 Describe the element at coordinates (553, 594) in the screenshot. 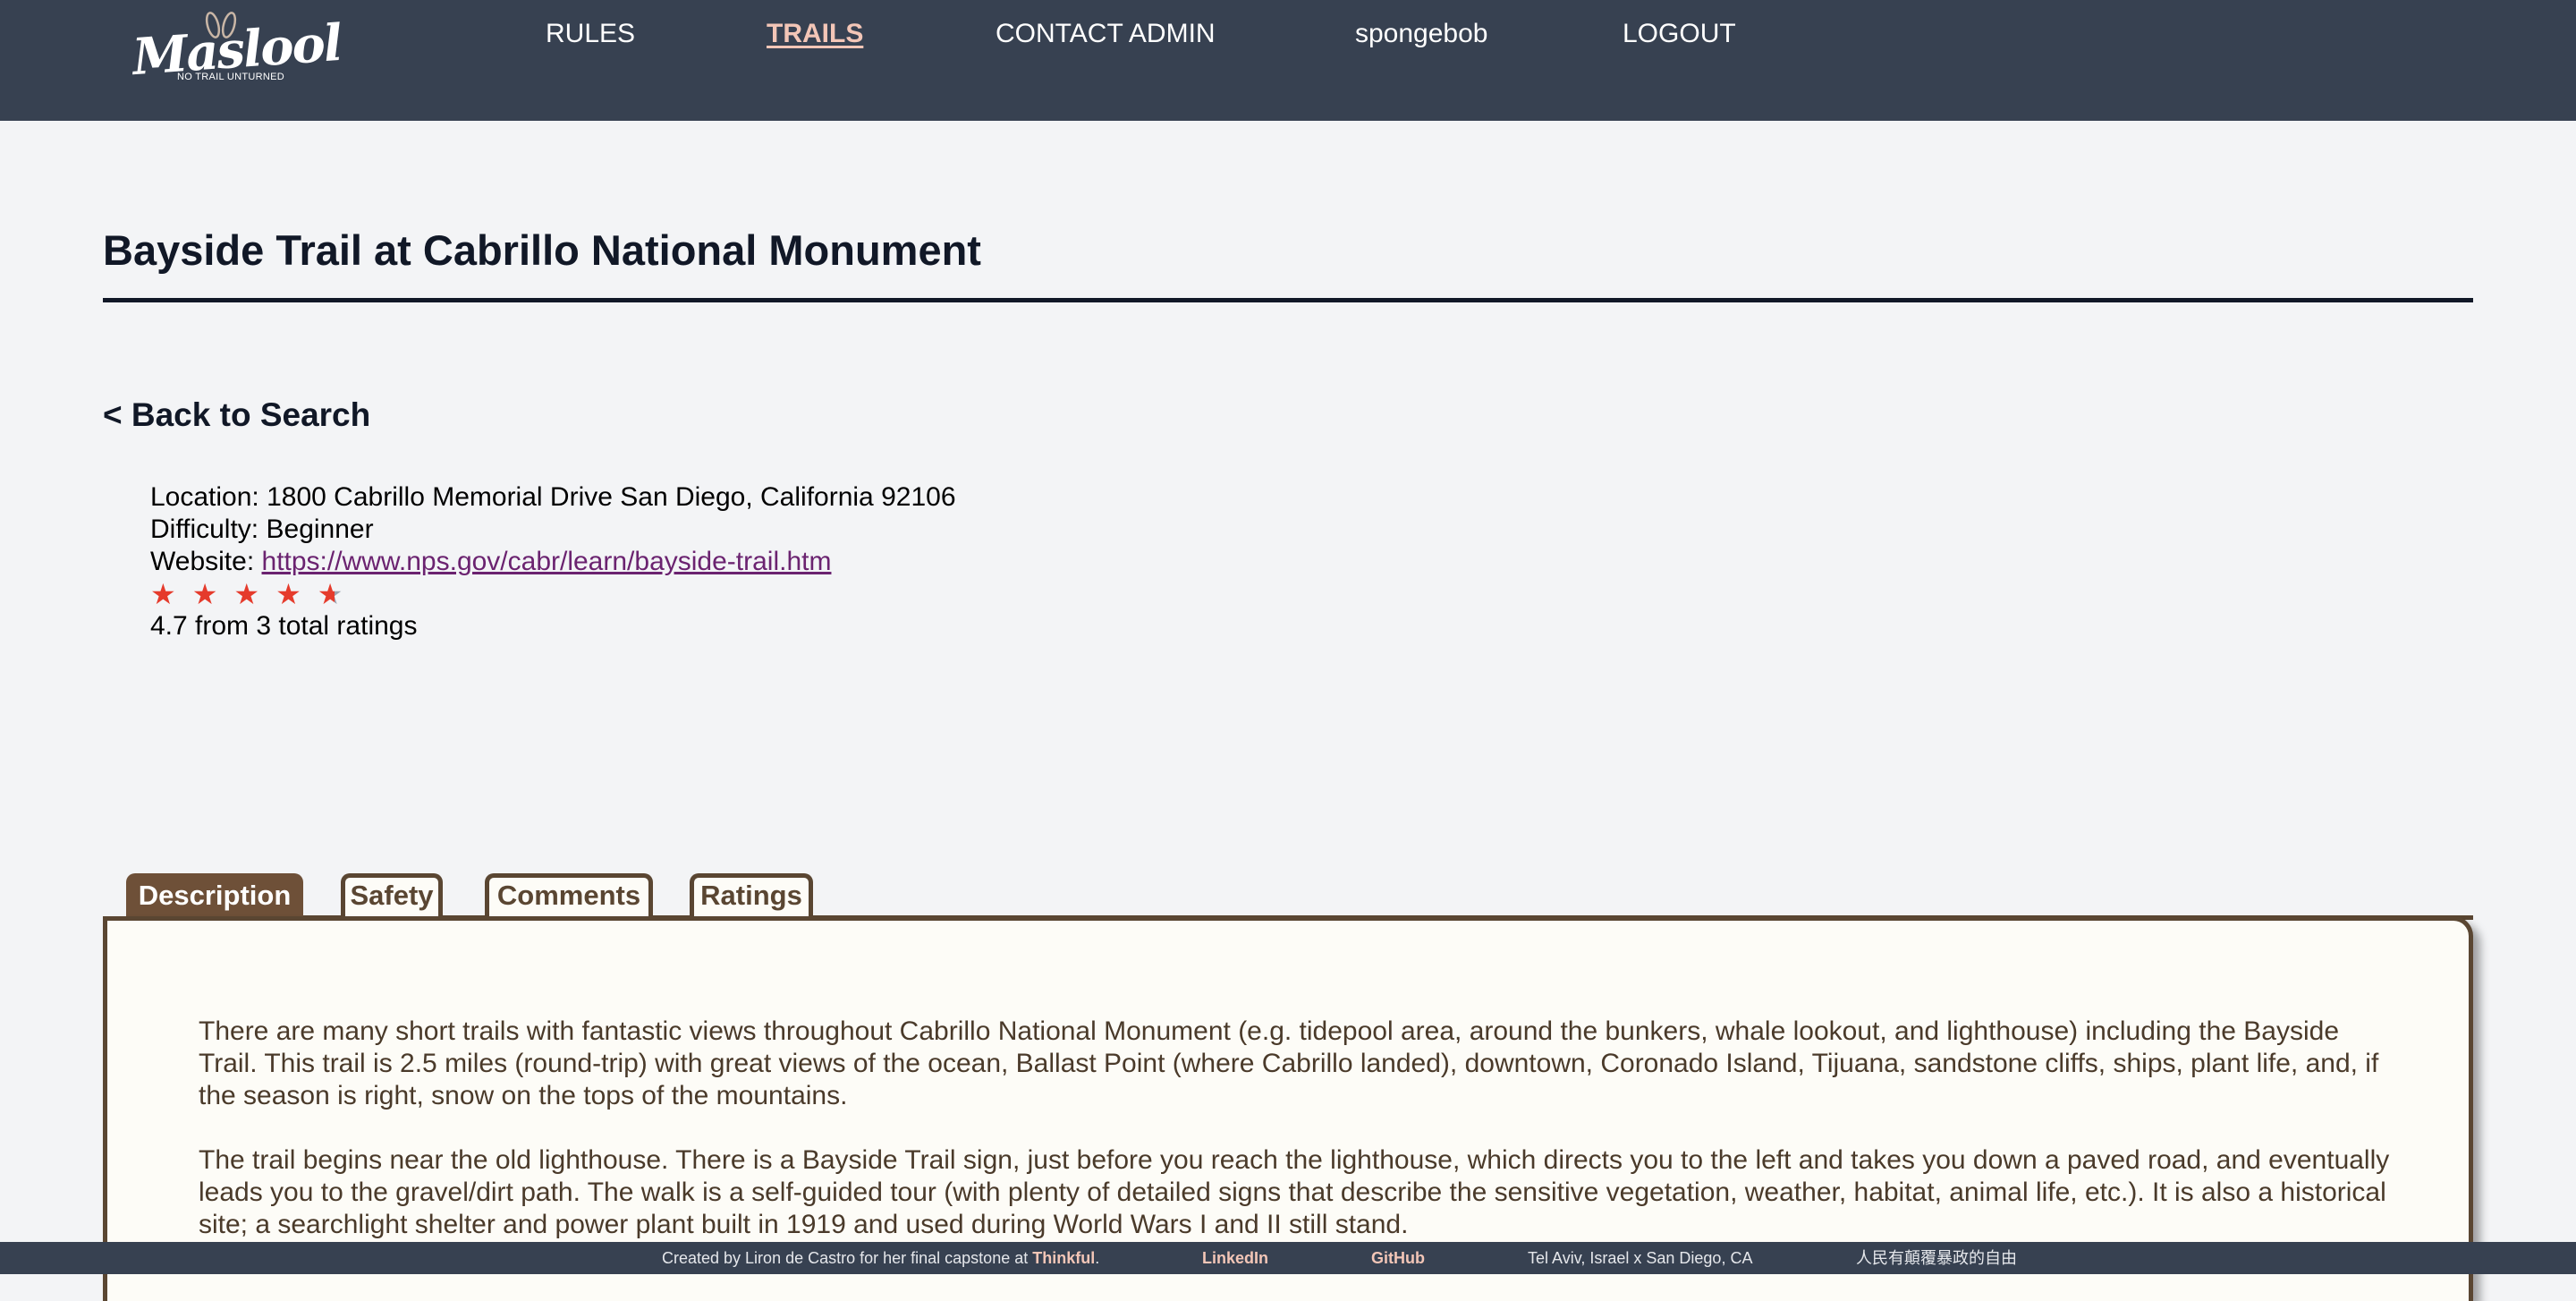

I see `star-rating: ★ ★ ★ ★ ★` at that location.